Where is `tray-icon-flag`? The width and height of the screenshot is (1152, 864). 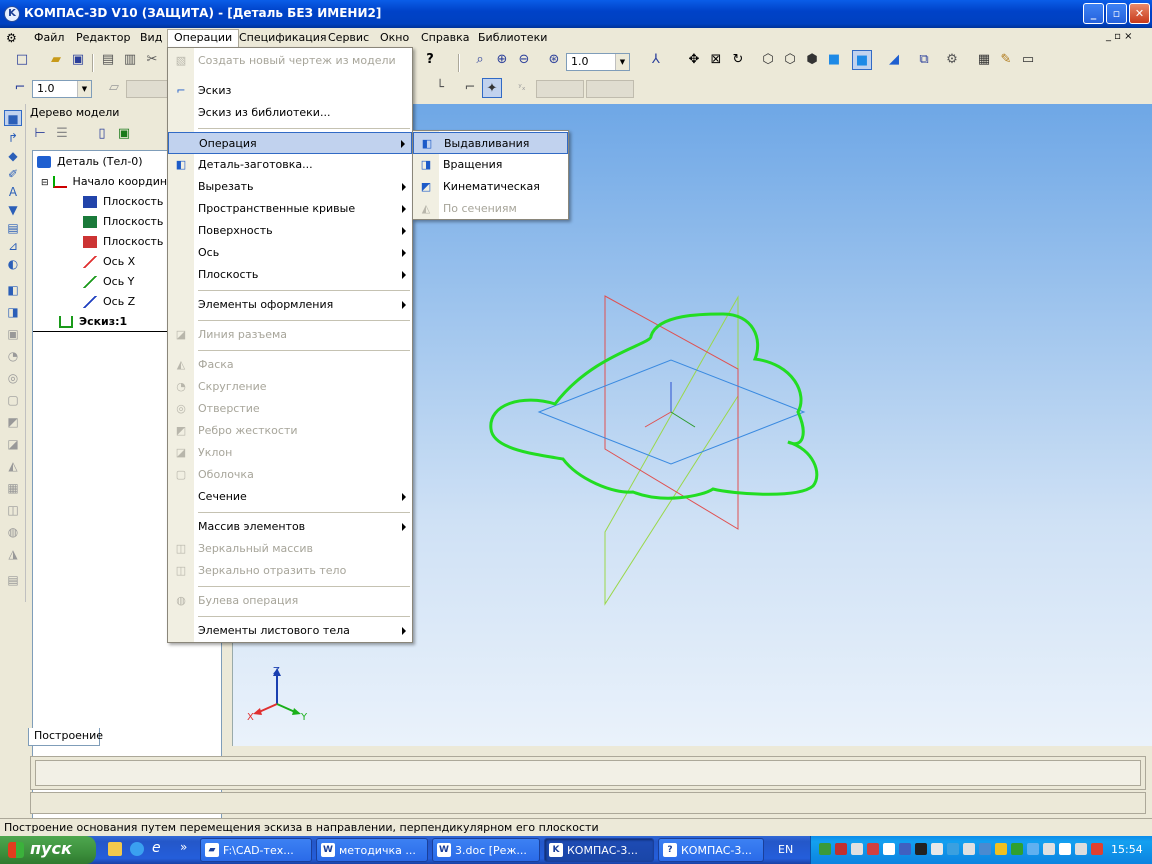 tray-icon-flag is located at coordinates (905, 849).